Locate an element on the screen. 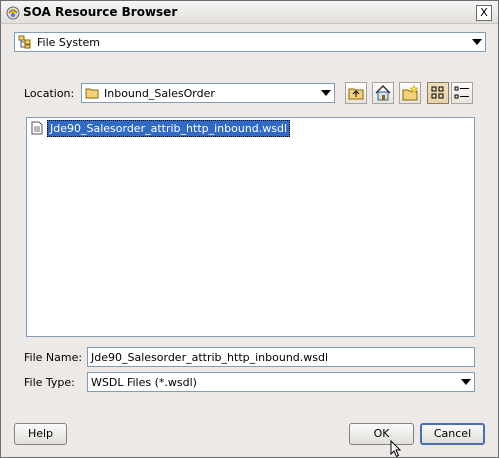 The height and width of the screenshot is (458, 499). title-bar: SOA Resource Browser X is located at coordinates (249, 12).